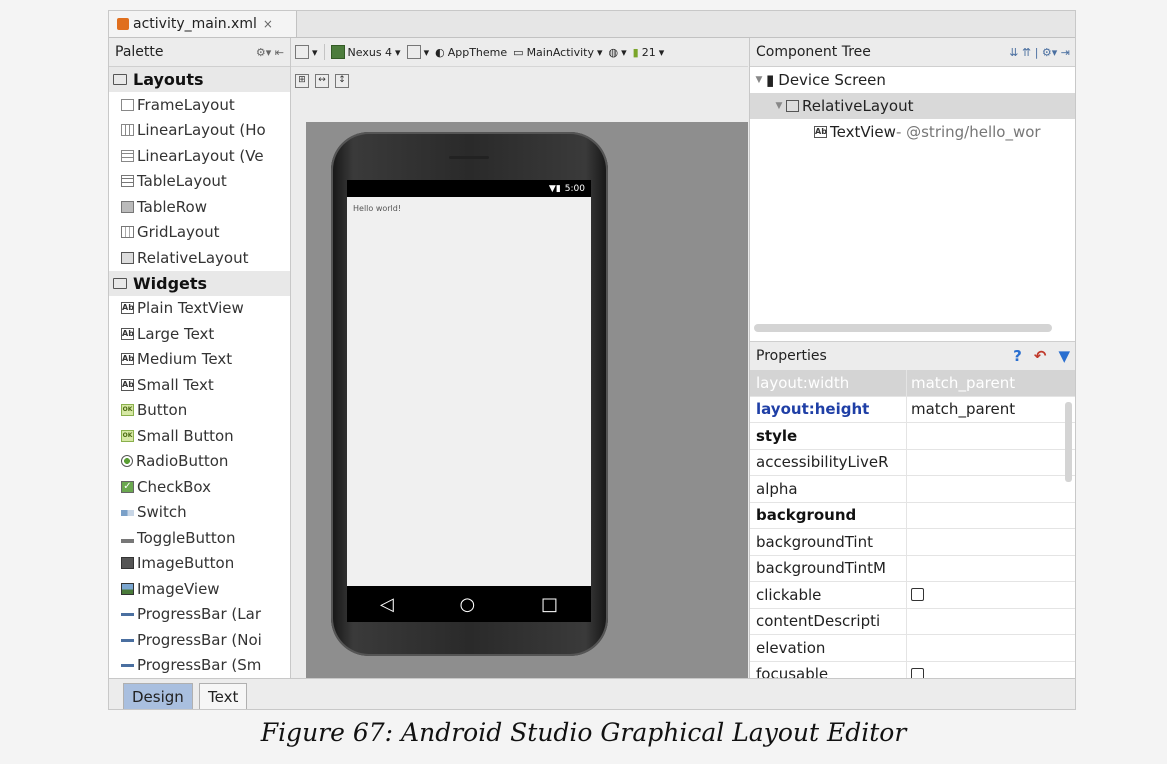 The image size is (1167, 764). Describe the element at coordinates (1040, 356) in the screenshot. I see `undo-icon: ↶` at that location.